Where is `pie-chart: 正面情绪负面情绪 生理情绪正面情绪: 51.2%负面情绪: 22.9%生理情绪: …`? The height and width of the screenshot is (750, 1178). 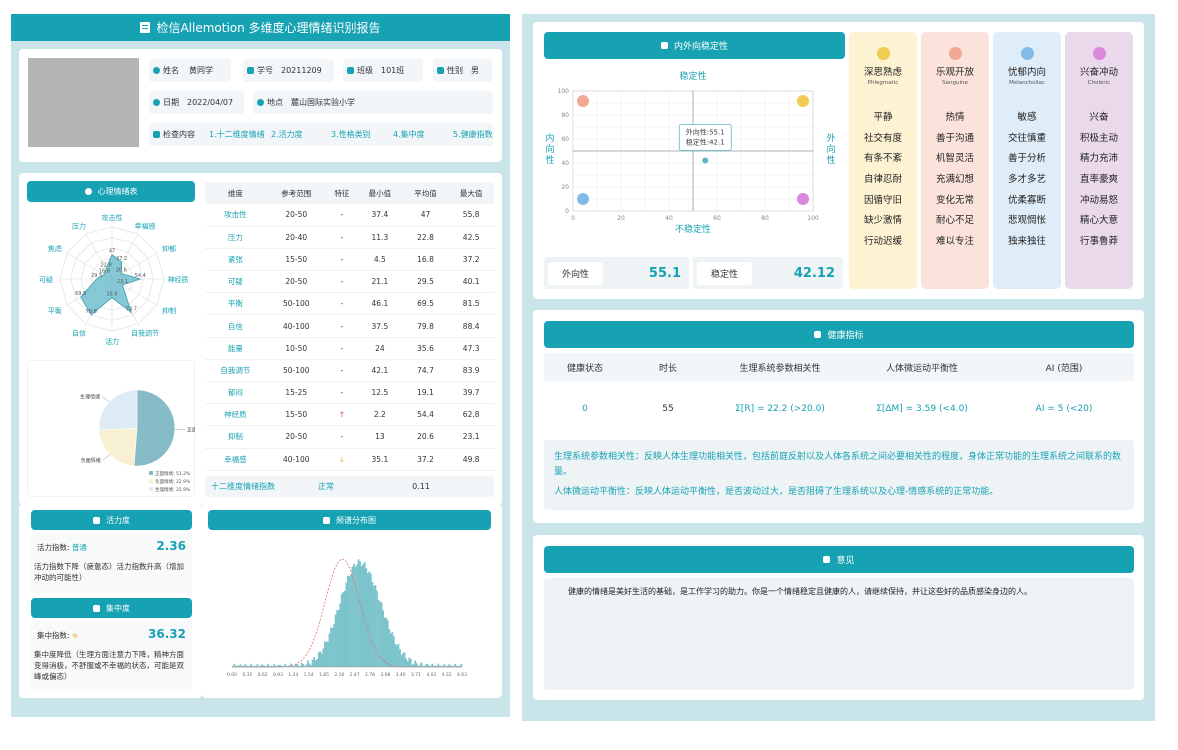
pie-chart: 正面情绪负面情绪 生理情绪正面情绪: 51.2%负面情绪: 22.9%生理情绪: … is located at coordinates (137, 441).